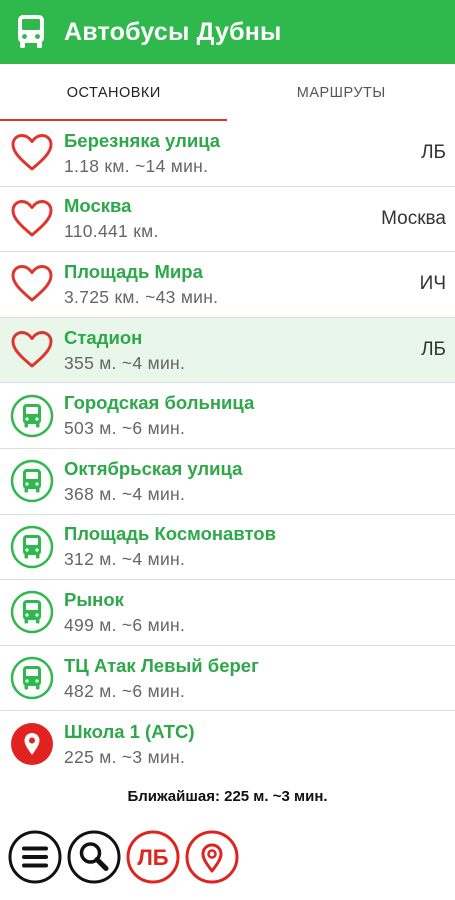 The width and height of the screenshot is (455, 900). What do you see at coordinates (227, 613) in the screenshot?
I see `list-item: Рынок 499 м. ~6 мин.` at bounding box center [227, 613].